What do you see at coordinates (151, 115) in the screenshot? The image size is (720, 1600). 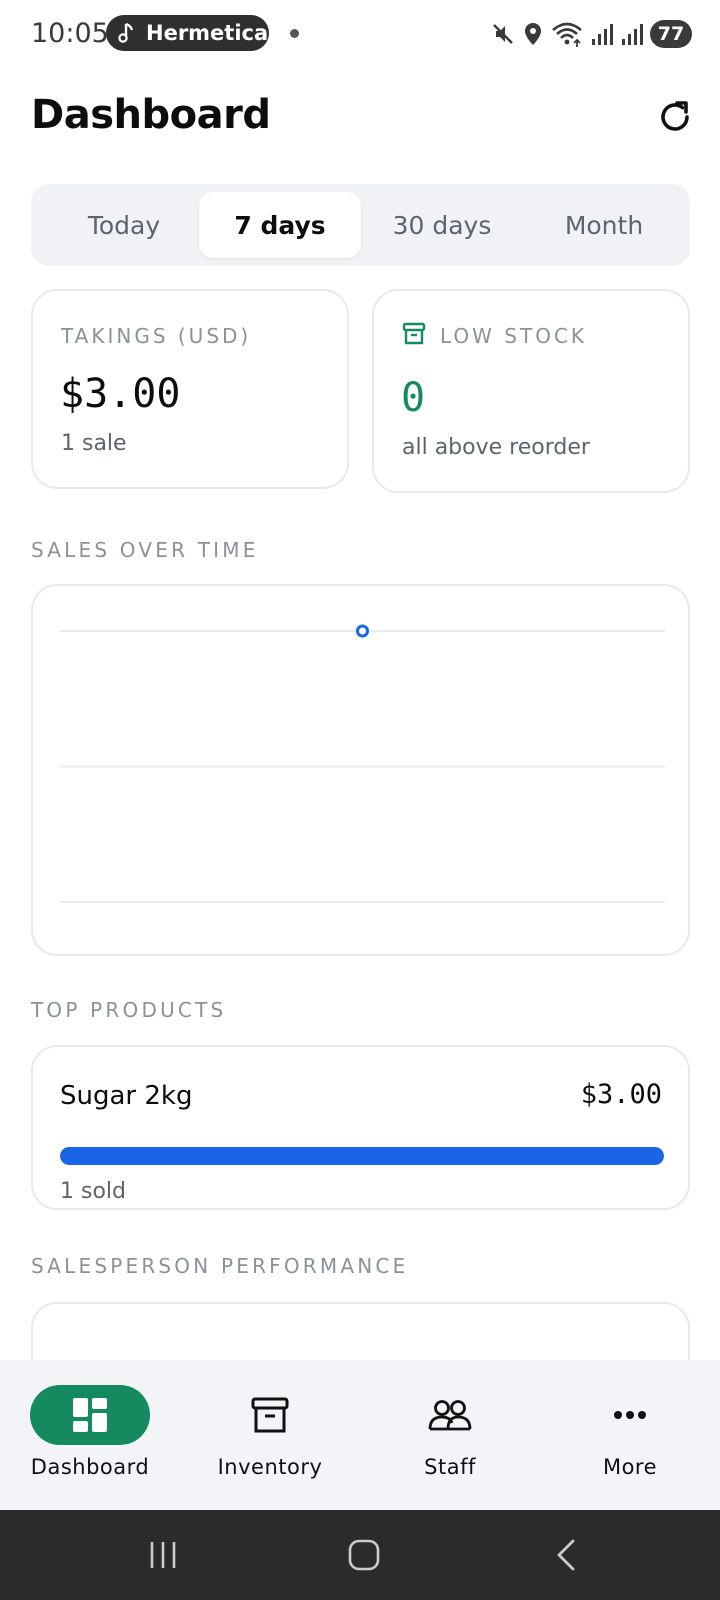 I see `page-title: Dashboard` at bounding box center [151, 115].